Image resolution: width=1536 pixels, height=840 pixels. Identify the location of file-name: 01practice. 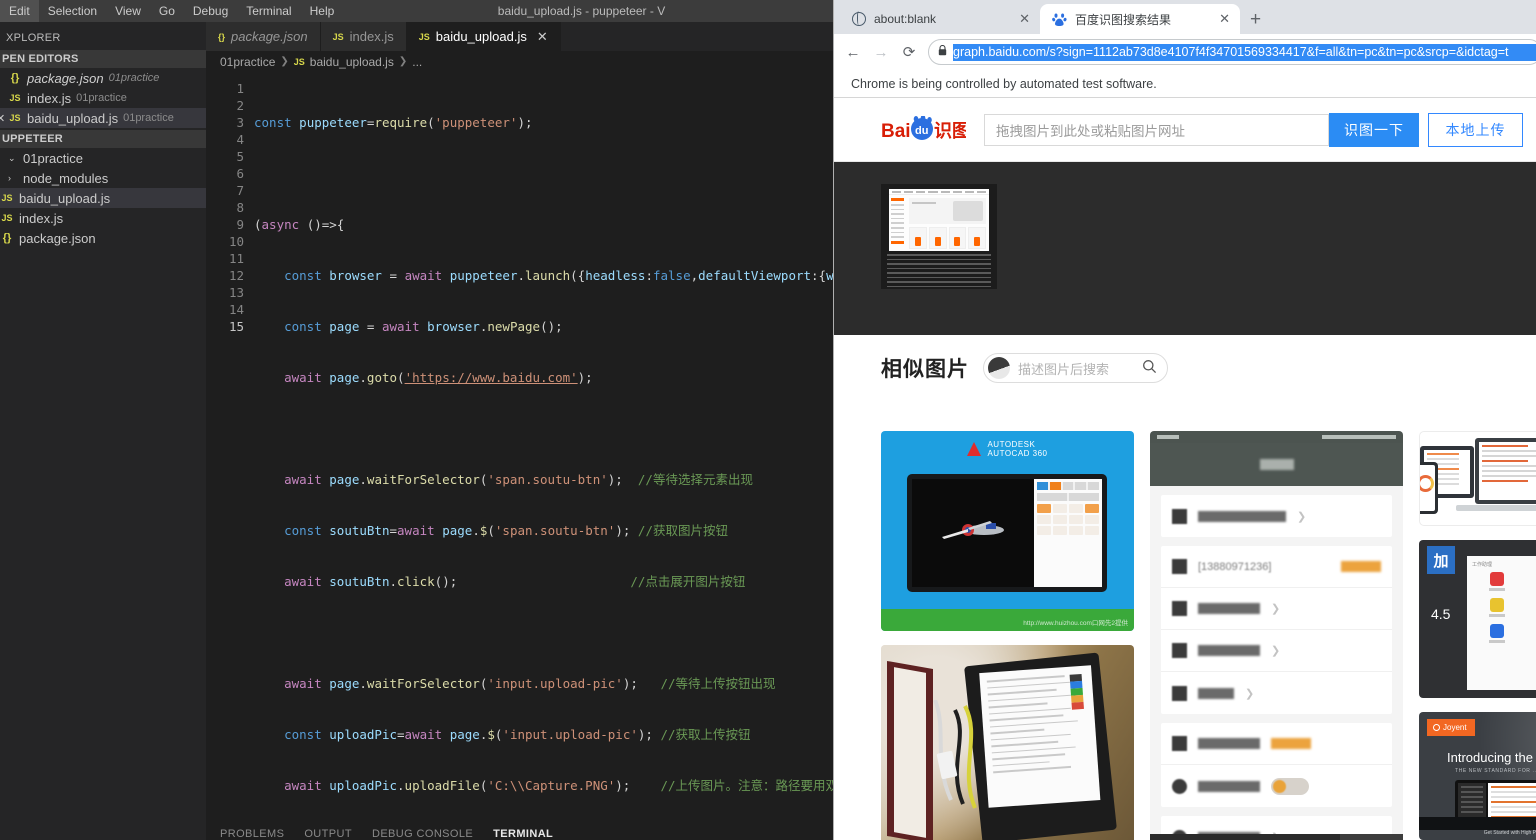
(53, 158).